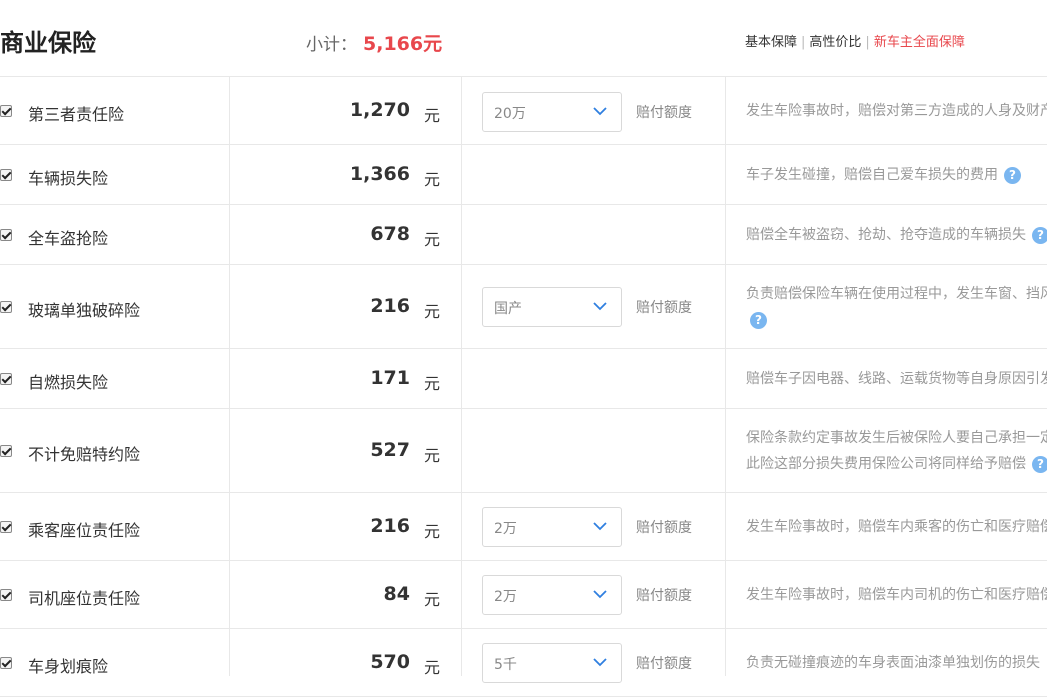 The height and width of the screenshot is (697, 1047). I want to click on insurance-name: 玻璃单独破碎险, so click(84, 310).